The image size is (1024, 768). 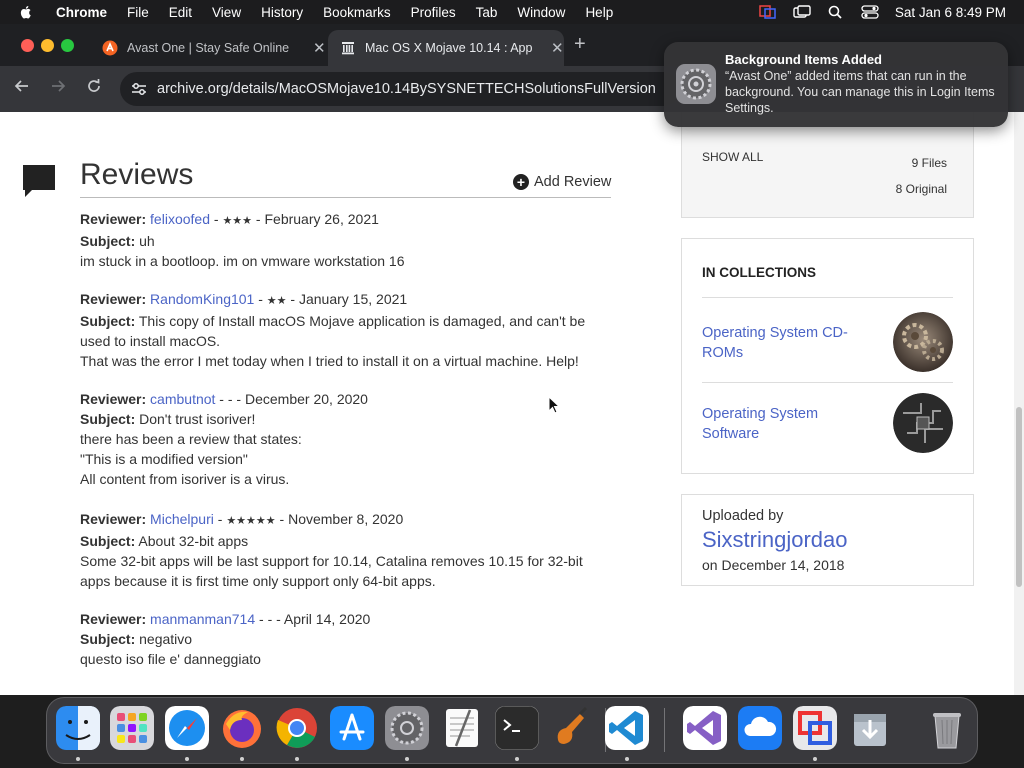 What do you see at coordinates (827, 165) in the screenshot?
I see `download-files-panel: SHOW ALL 9 Files 8 Original` at bounding box center [827, 165].